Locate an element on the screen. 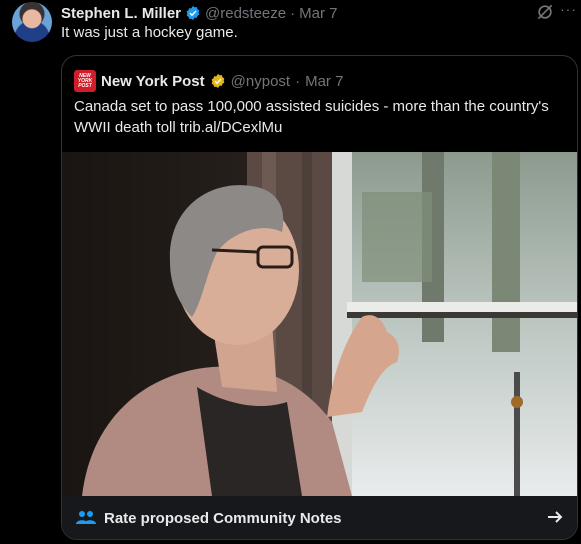  author-handle: @redsteeze is located at coordinates (245, 13).